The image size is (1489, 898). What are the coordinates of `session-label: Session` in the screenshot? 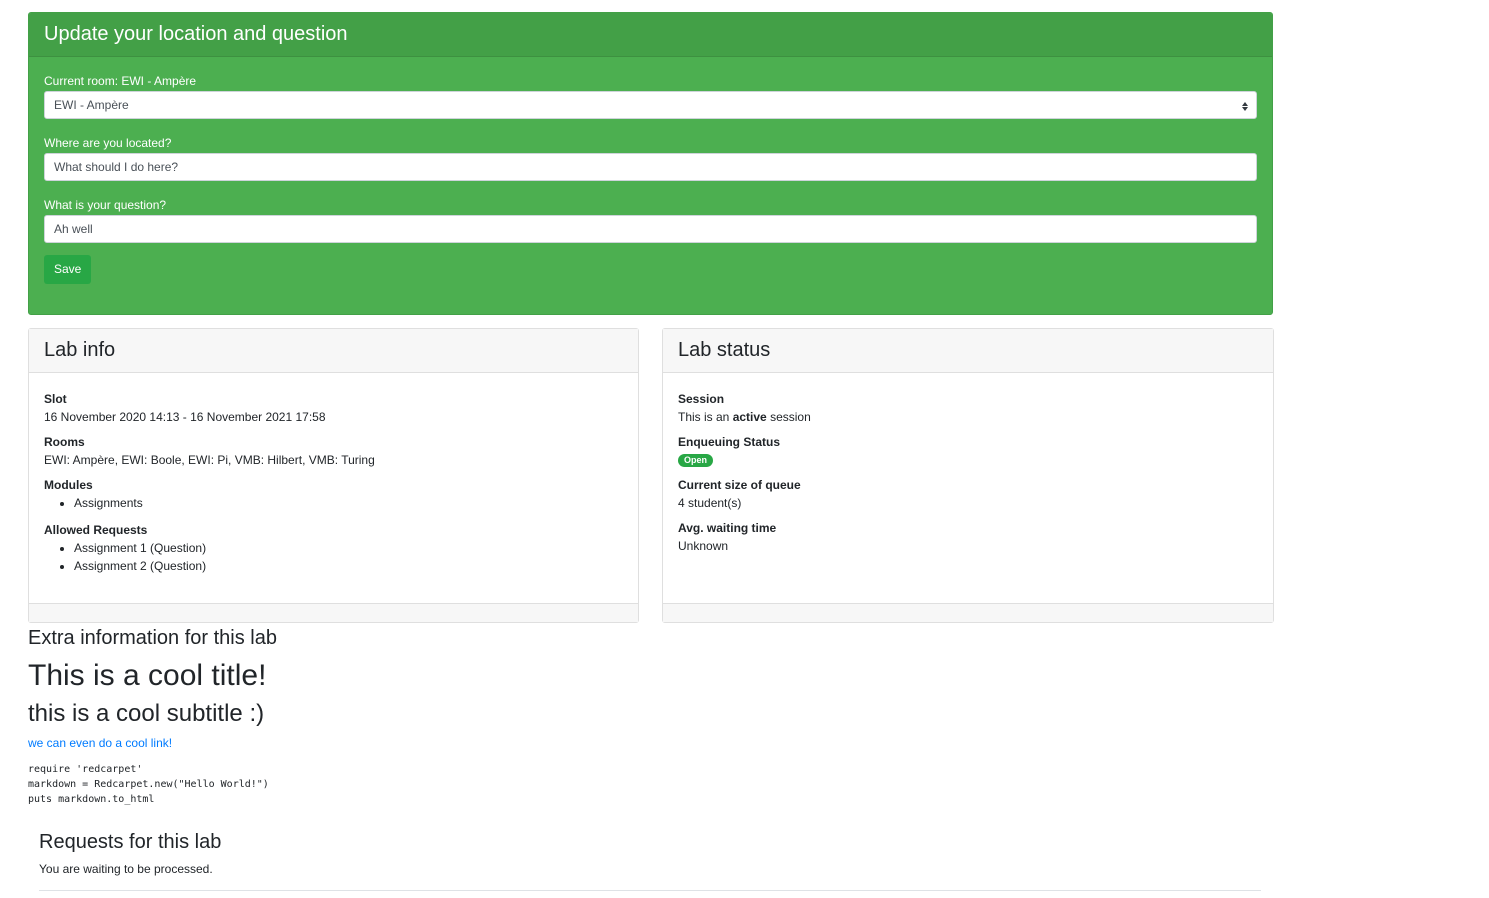 It's located at (701, 399).